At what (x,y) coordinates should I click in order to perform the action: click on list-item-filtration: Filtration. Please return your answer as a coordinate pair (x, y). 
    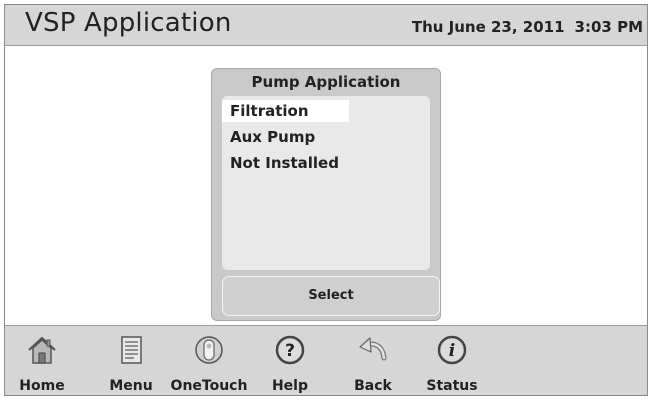
    Looking at the image, I should click on (285, 111).